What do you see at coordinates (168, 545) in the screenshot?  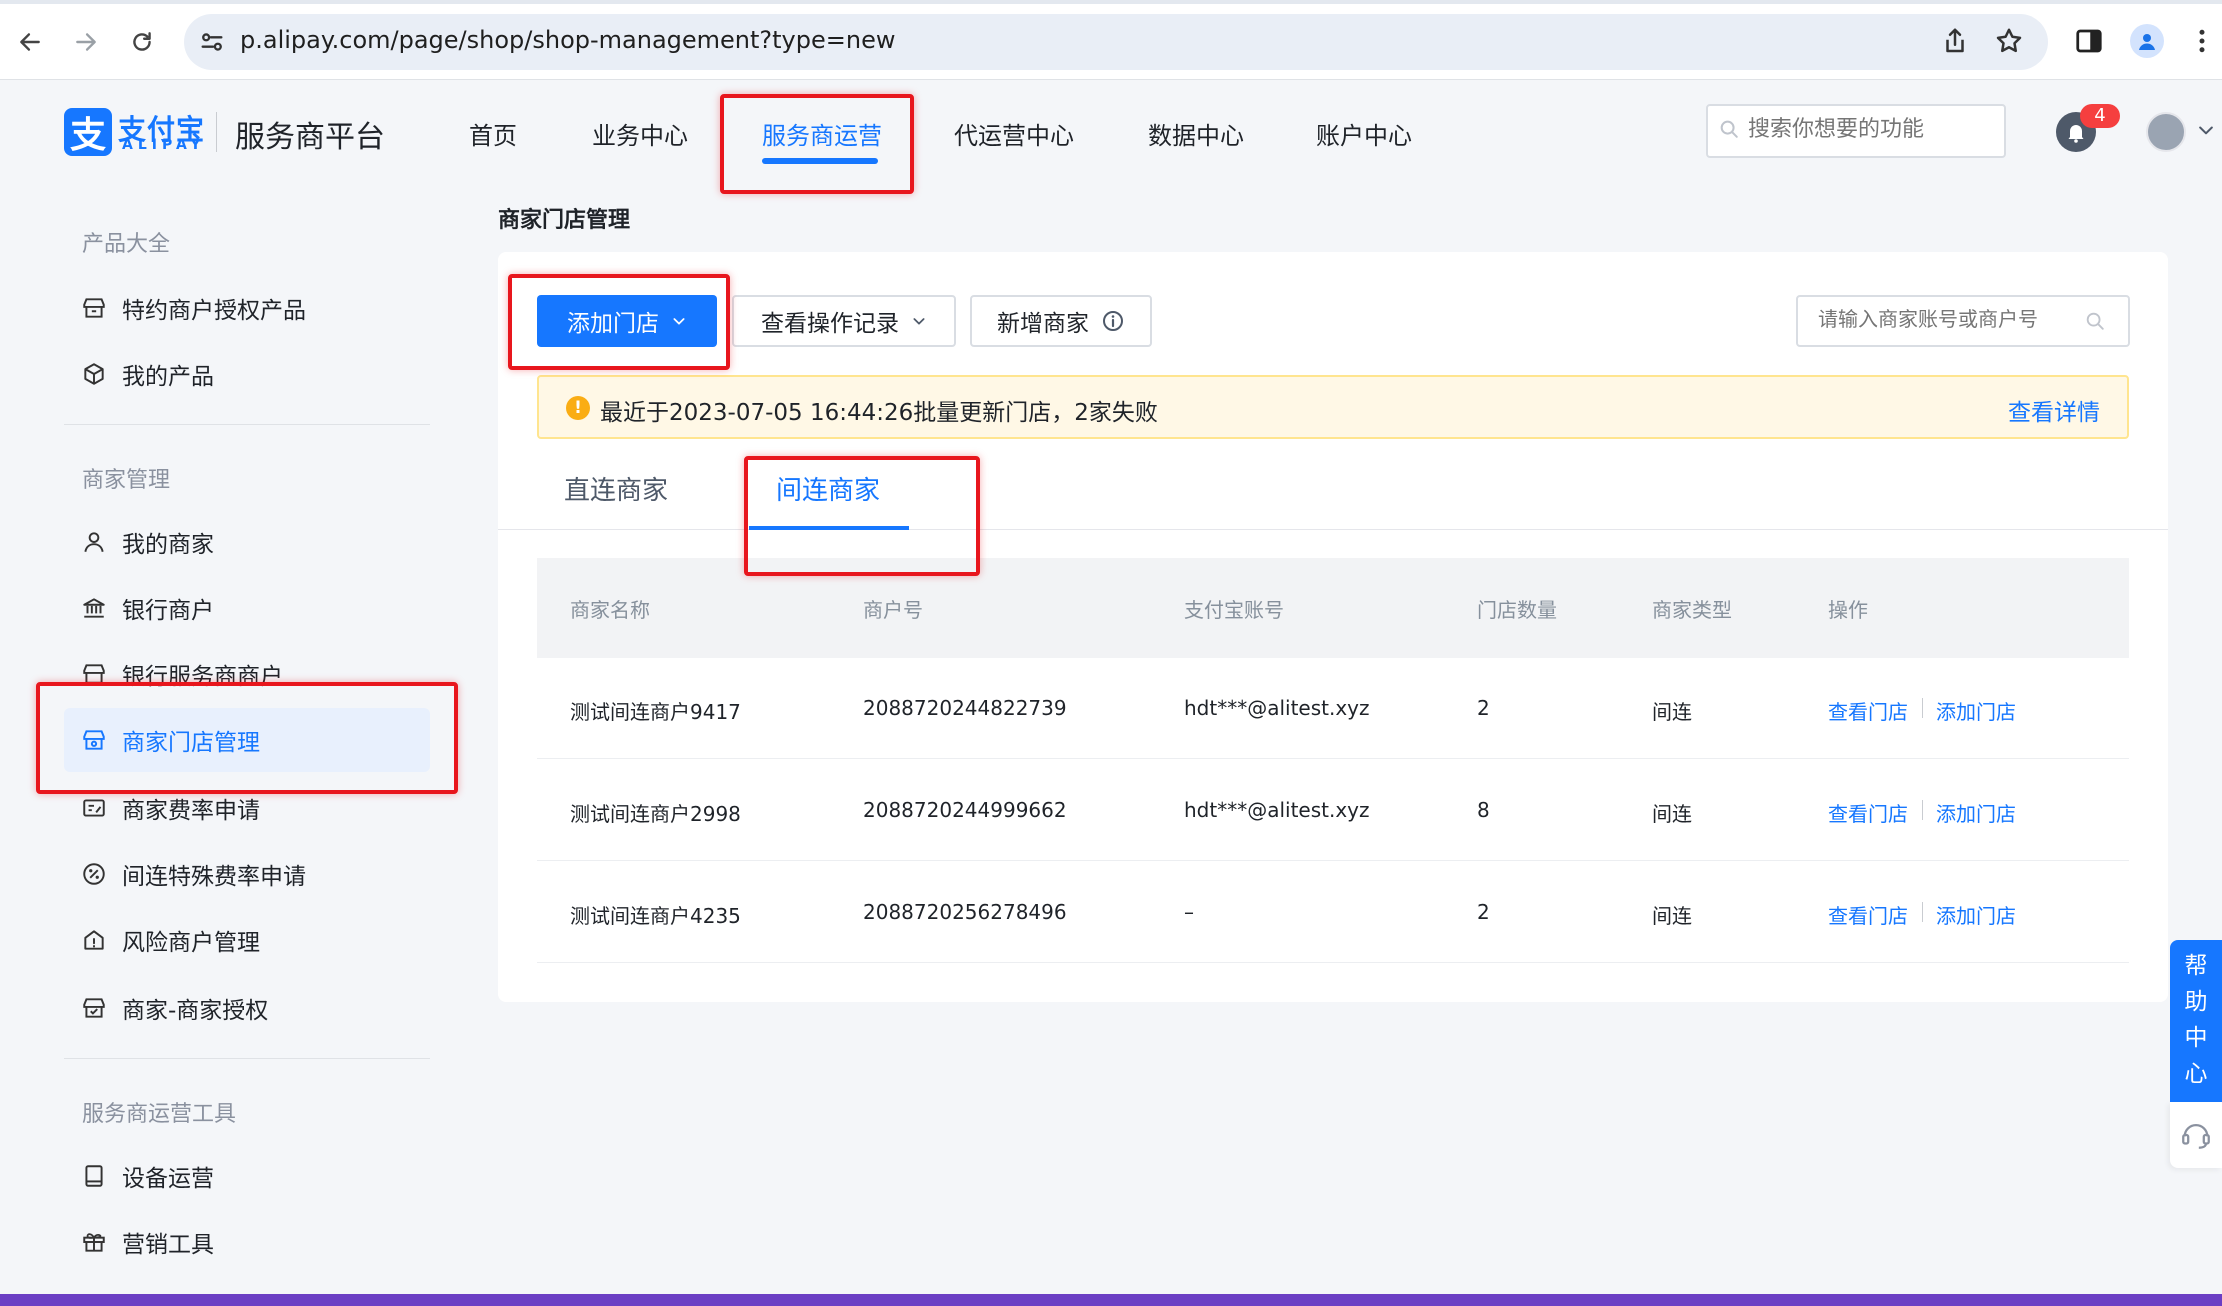 I see `sidebar-item-label: 我的商家` at bounding box center [168, 545].